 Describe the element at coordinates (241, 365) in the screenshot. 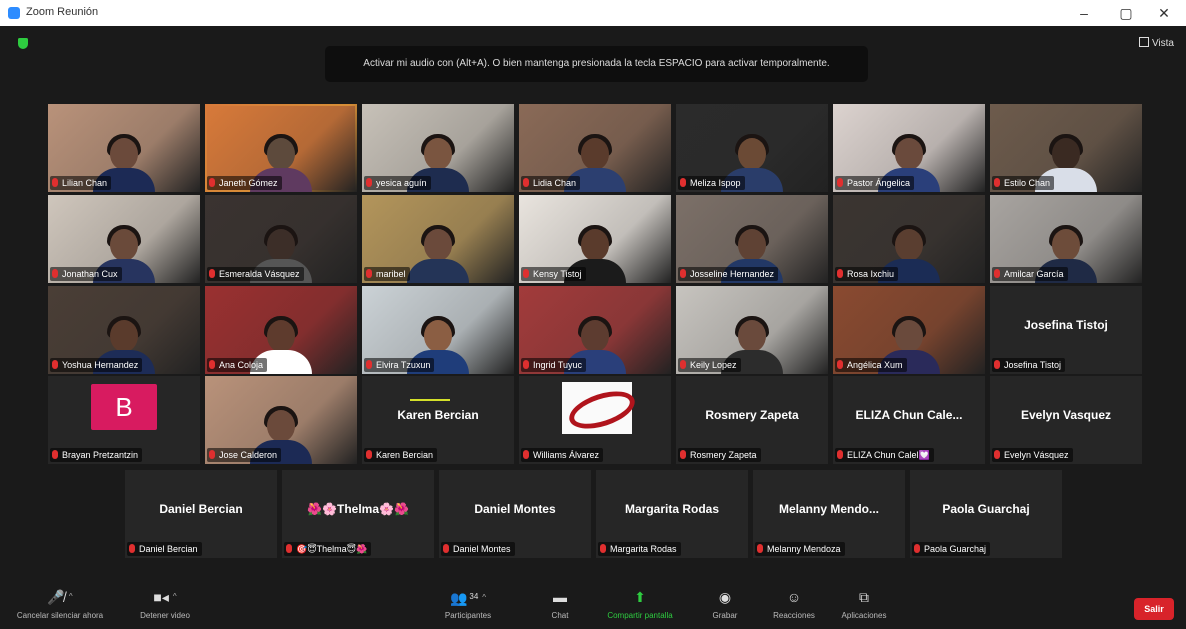

I see `participant-name: Ana Coloja` at that location.